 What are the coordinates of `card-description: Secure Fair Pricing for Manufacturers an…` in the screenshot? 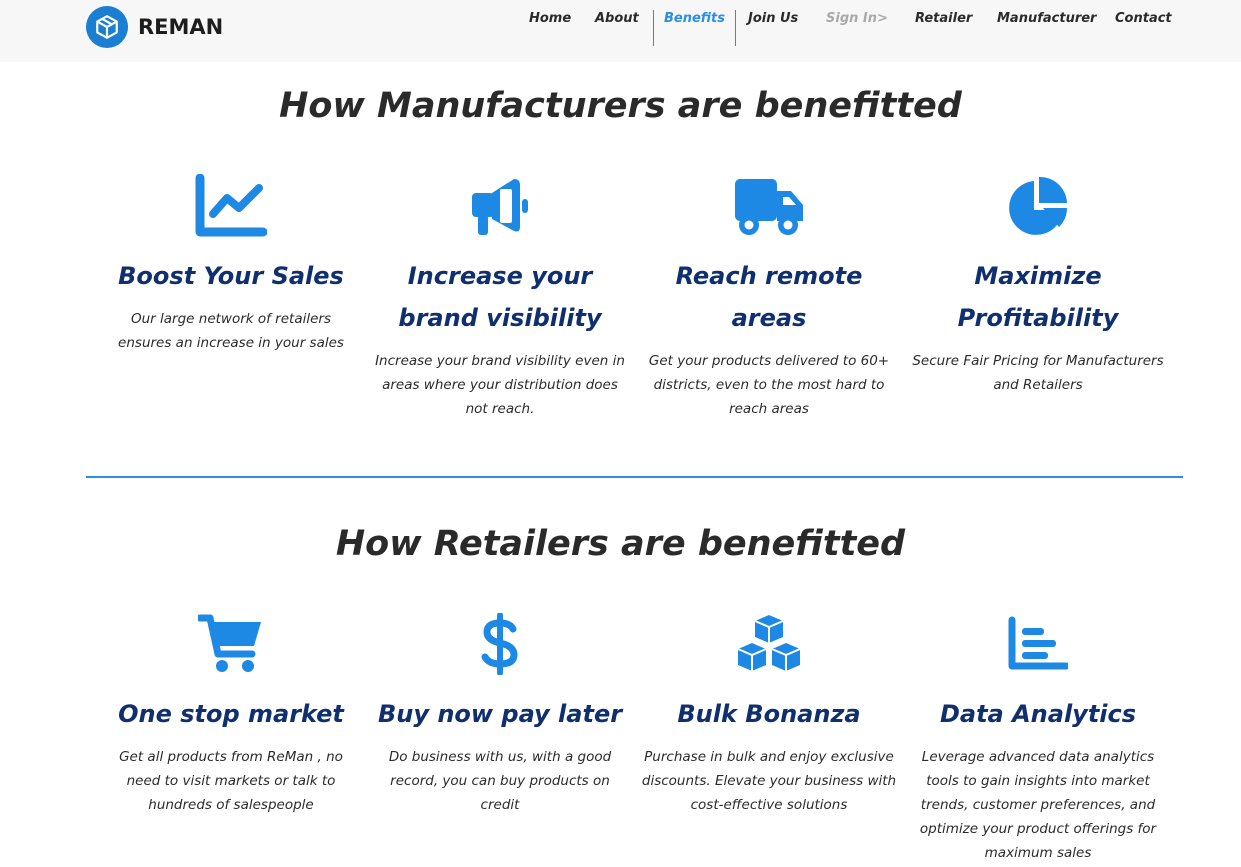 It's located at (1038, 373).